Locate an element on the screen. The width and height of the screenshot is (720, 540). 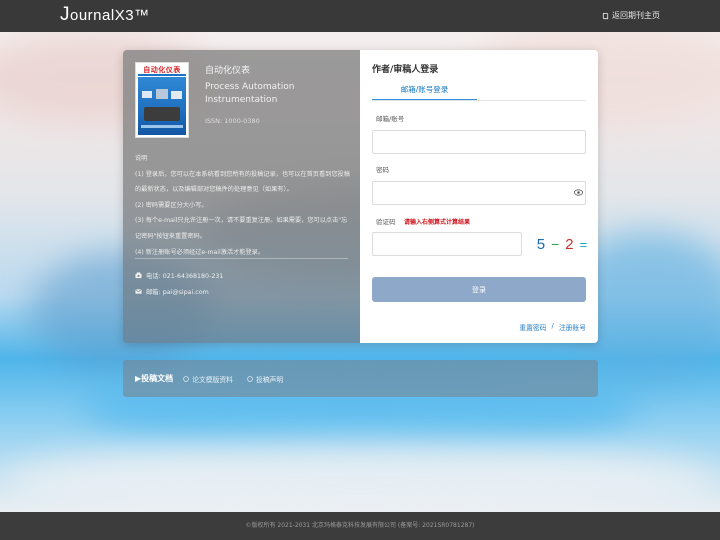
doc-link-statement: 投稿声明 is located at coordinates (265, 379).